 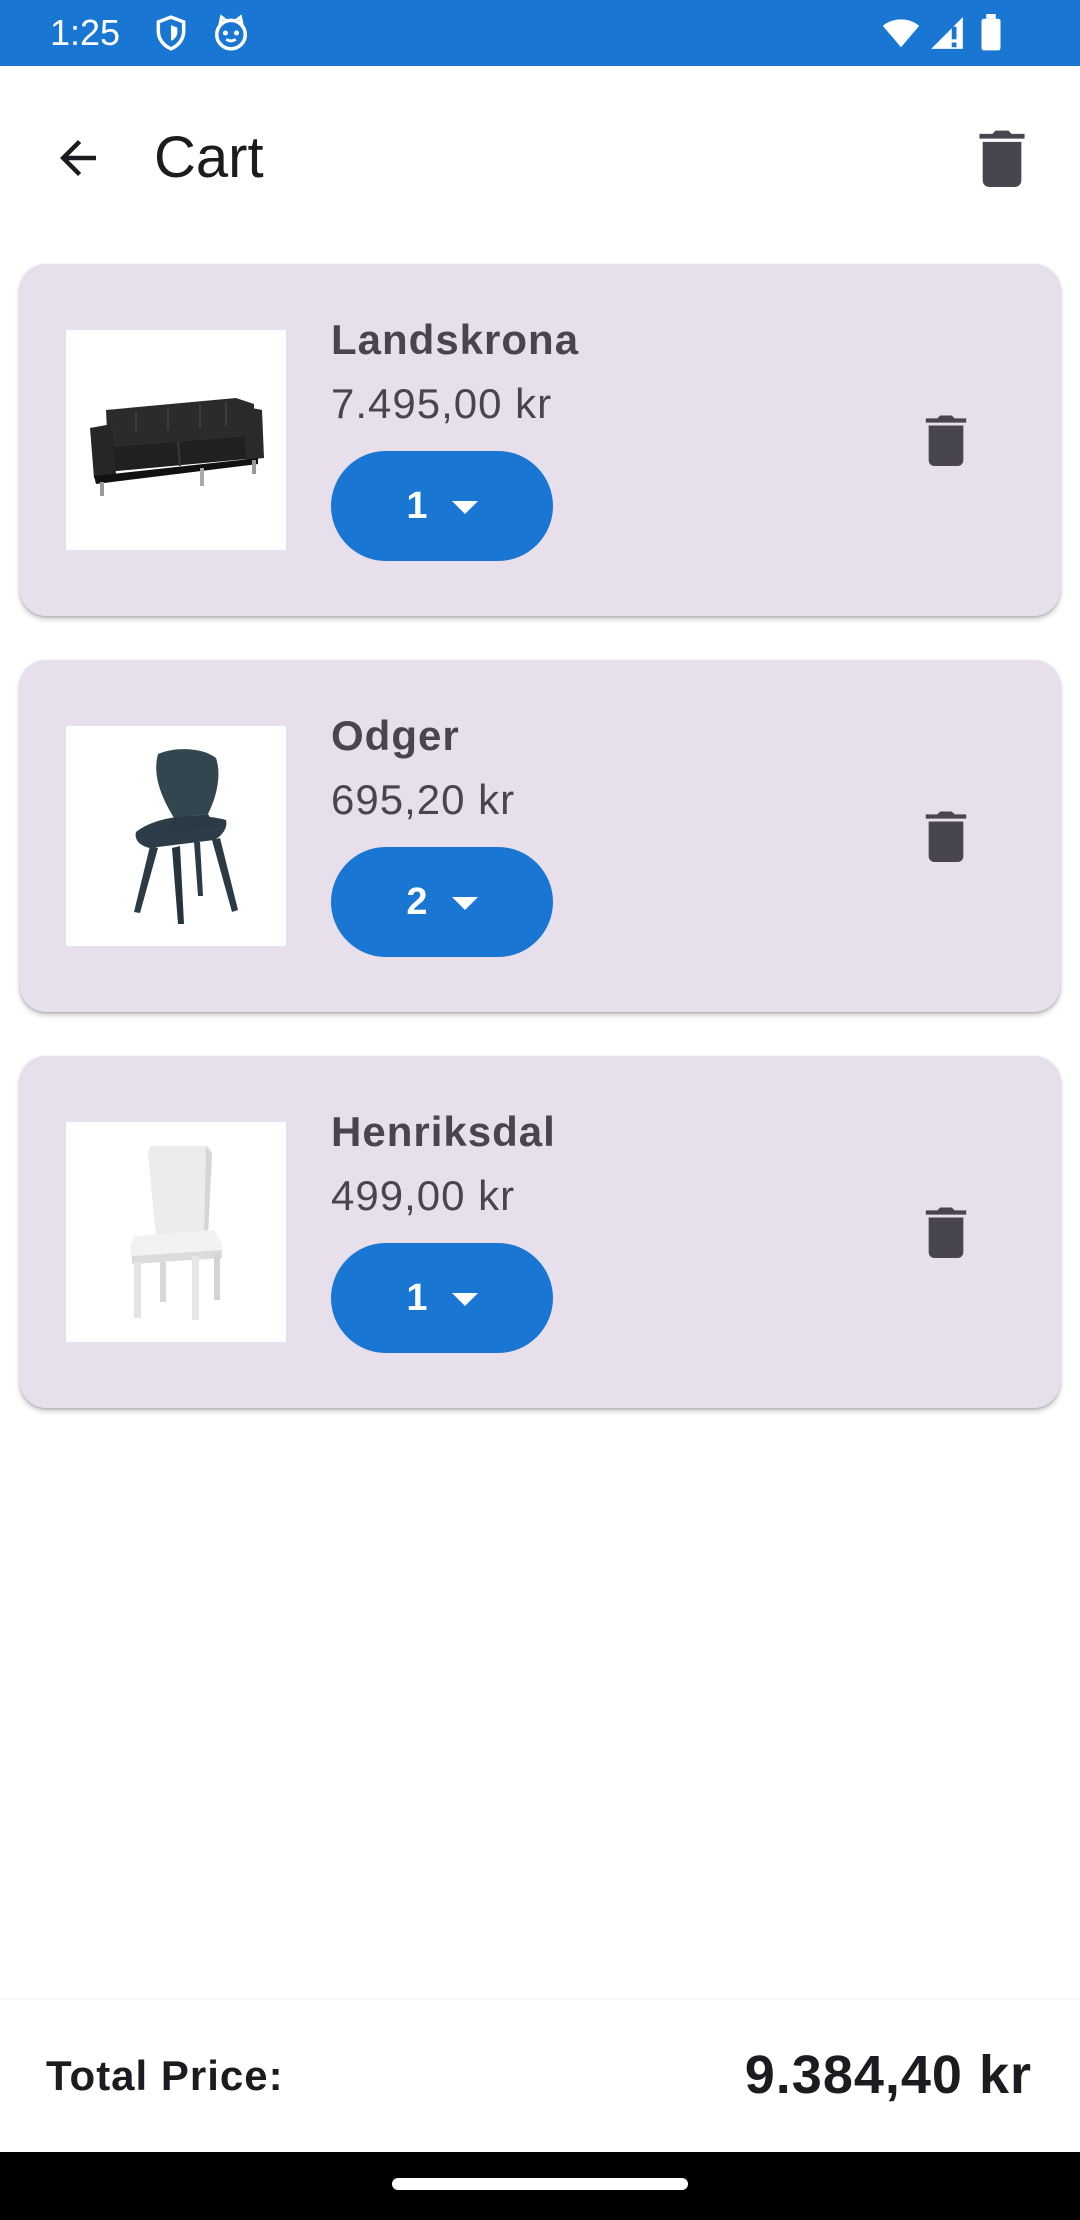 What do you see at coordinates (176, 440) in the screenshot?
I see `product-image-sofa` at bounding box center [176, 440].